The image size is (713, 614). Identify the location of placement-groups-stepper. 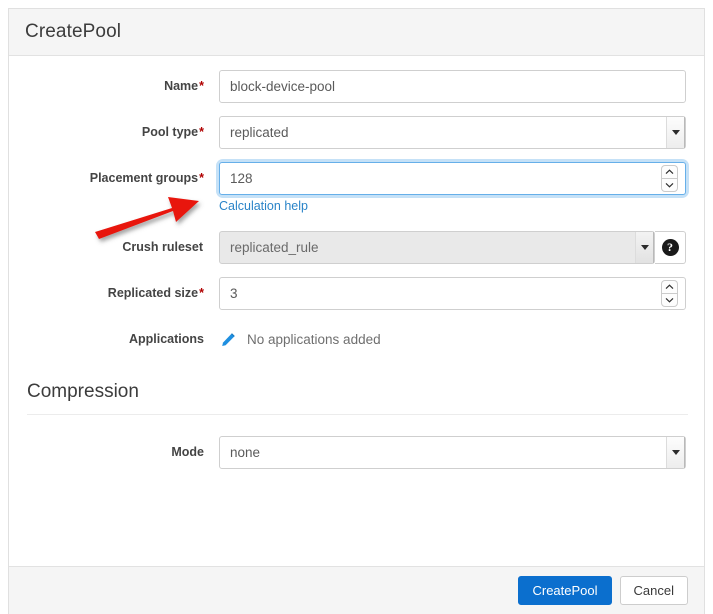
(669, 178).